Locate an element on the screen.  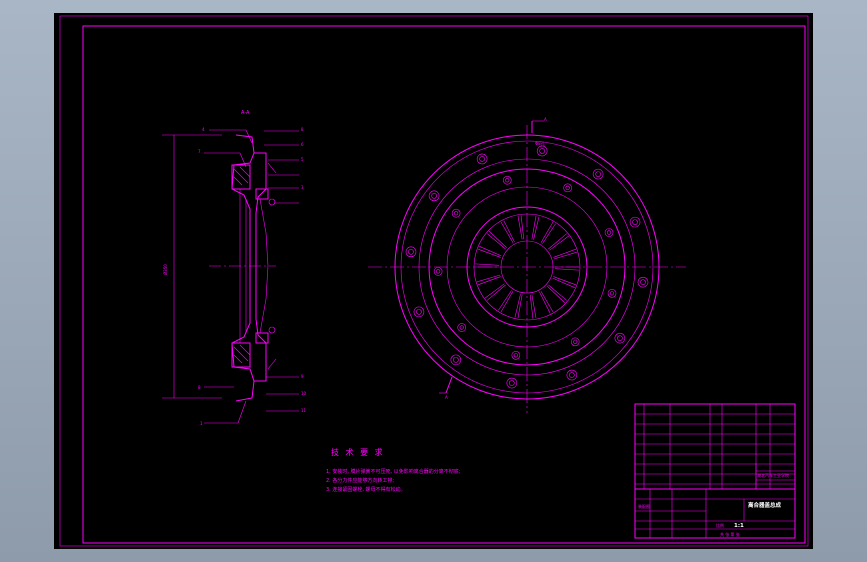
scale-value: 1:1 is located at coordinates (739, 526).